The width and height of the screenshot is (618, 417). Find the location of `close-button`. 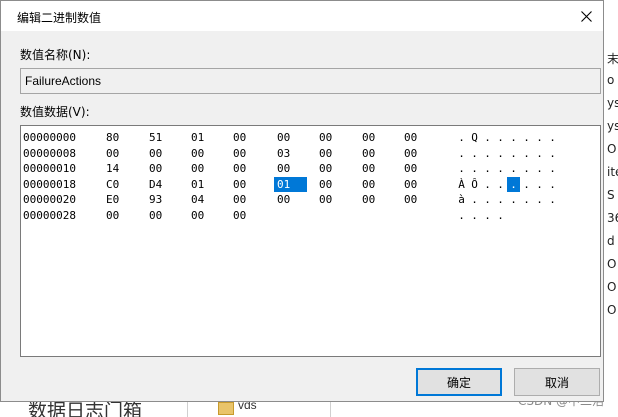

close-button is located at coordinates (586, 16).